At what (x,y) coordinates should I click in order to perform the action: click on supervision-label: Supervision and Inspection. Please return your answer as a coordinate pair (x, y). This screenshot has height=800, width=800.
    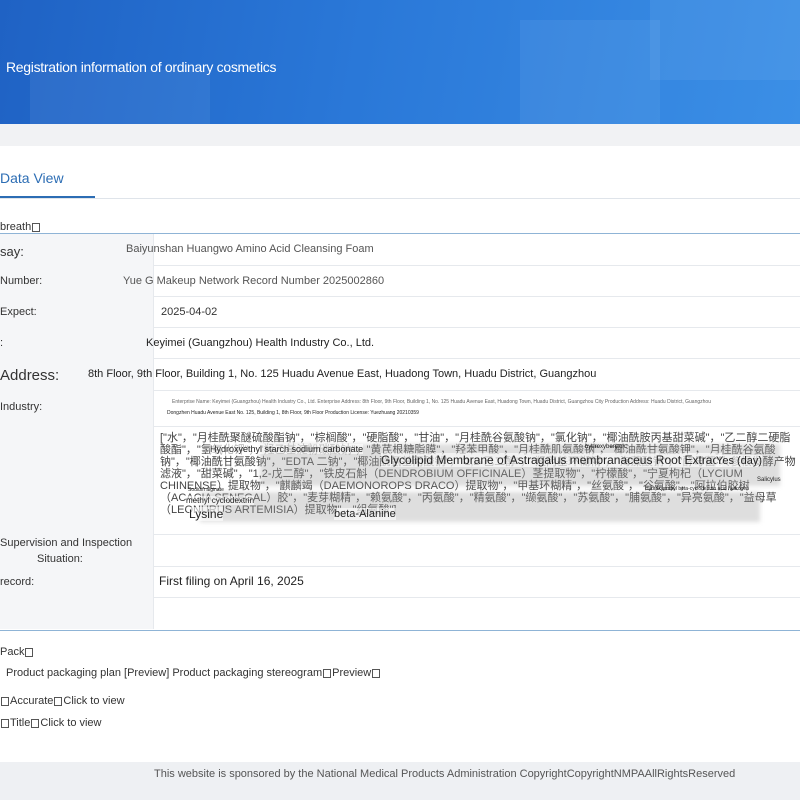
    Looking at the image, I should click on (66, 543).